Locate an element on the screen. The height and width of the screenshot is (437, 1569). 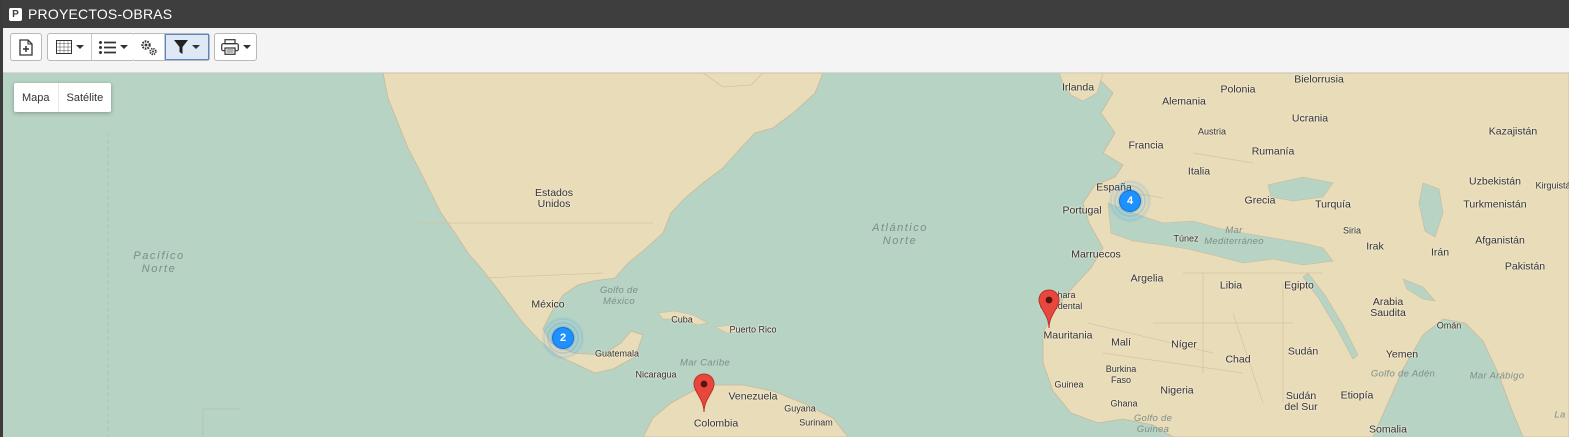
label-mauritania: Mauritania is located at coordinates (1068, 335).